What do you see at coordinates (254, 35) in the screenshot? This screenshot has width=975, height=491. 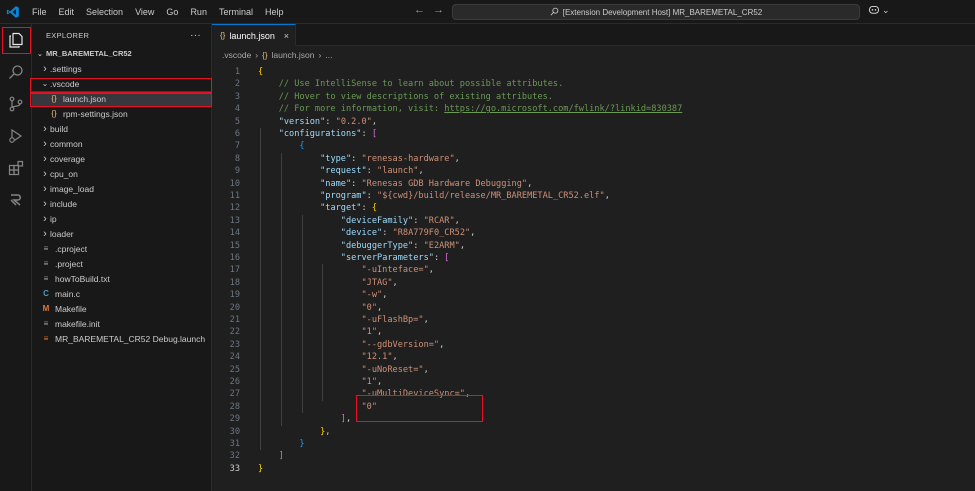 I see `tab-launch-json: {} launch.json ×` at bounding box center [254, 35].